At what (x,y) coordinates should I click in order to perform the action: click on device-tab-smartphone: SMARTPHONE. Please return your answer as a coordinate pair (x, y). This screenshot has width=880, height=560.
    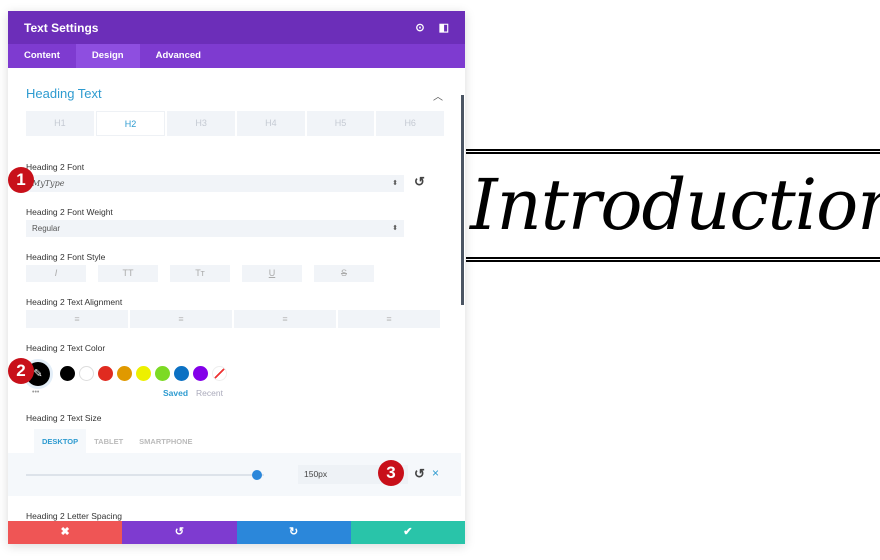
    Looking at the image, I should click on (165, 441).